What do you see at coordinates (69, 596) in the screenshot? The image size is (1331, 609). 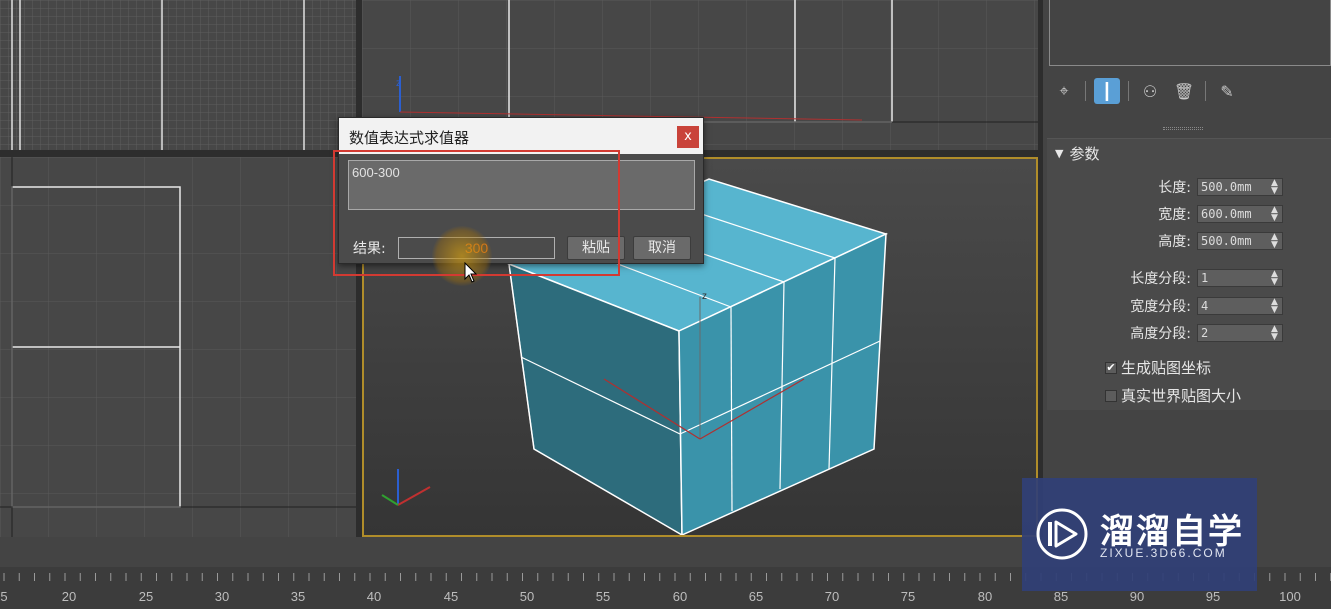 I see `ruler-tick-label: 20` at bounding box center [69, 596].